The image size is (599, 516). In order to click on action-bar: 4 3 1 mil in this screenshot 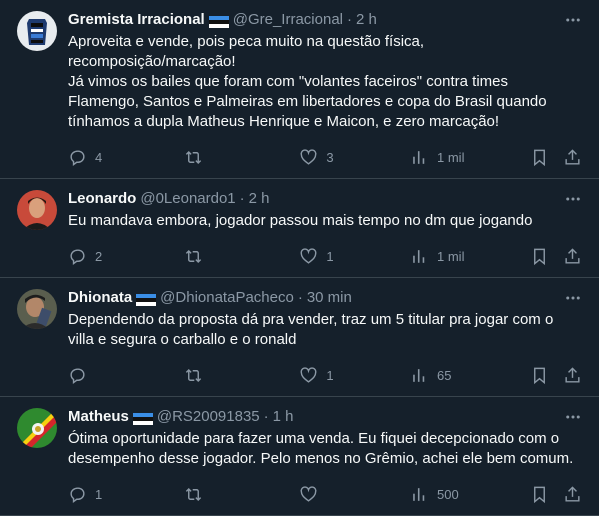, I will do `click(325, 157)`.